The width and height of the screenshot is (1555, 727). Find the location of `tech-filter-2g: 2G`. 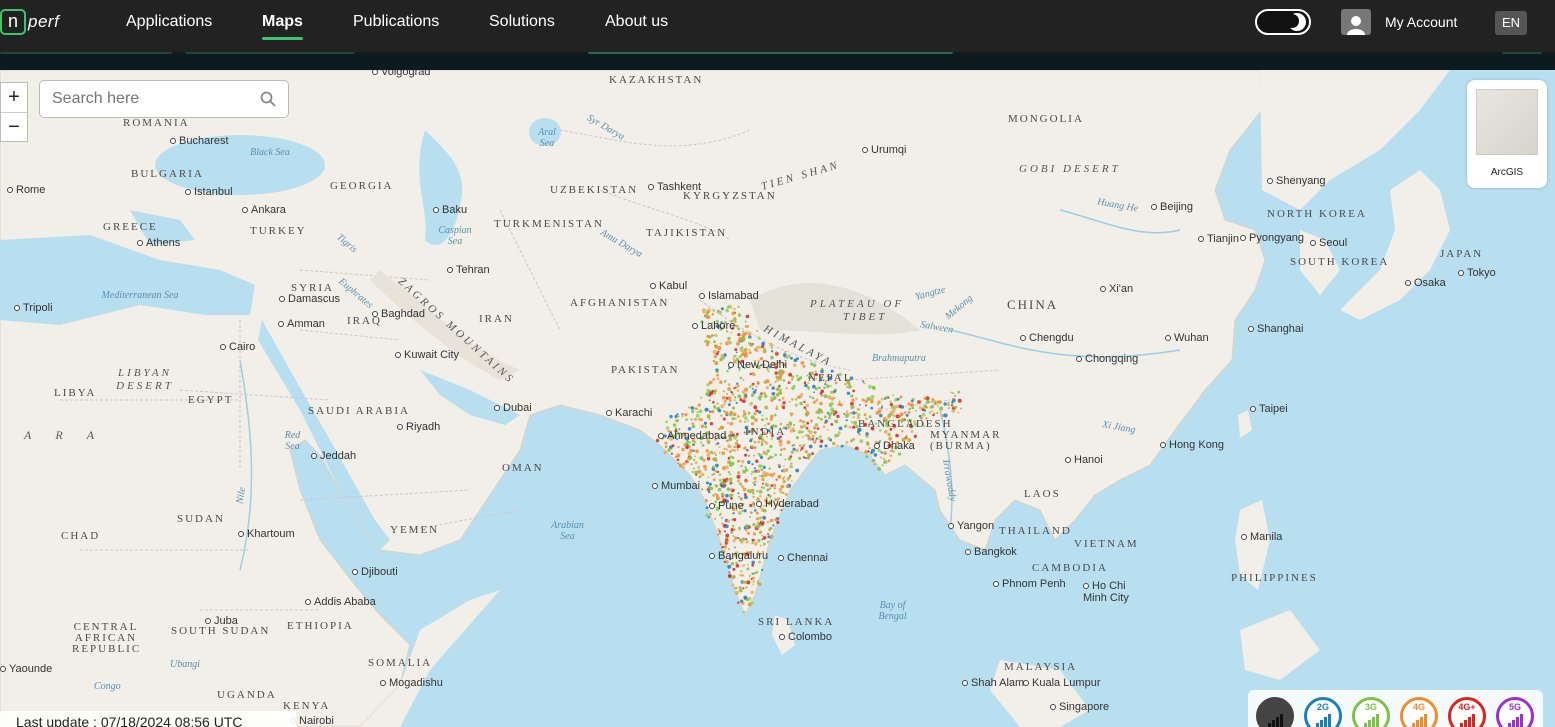

tech-filter-2g: 2G is located at coordinates (1323, 712).